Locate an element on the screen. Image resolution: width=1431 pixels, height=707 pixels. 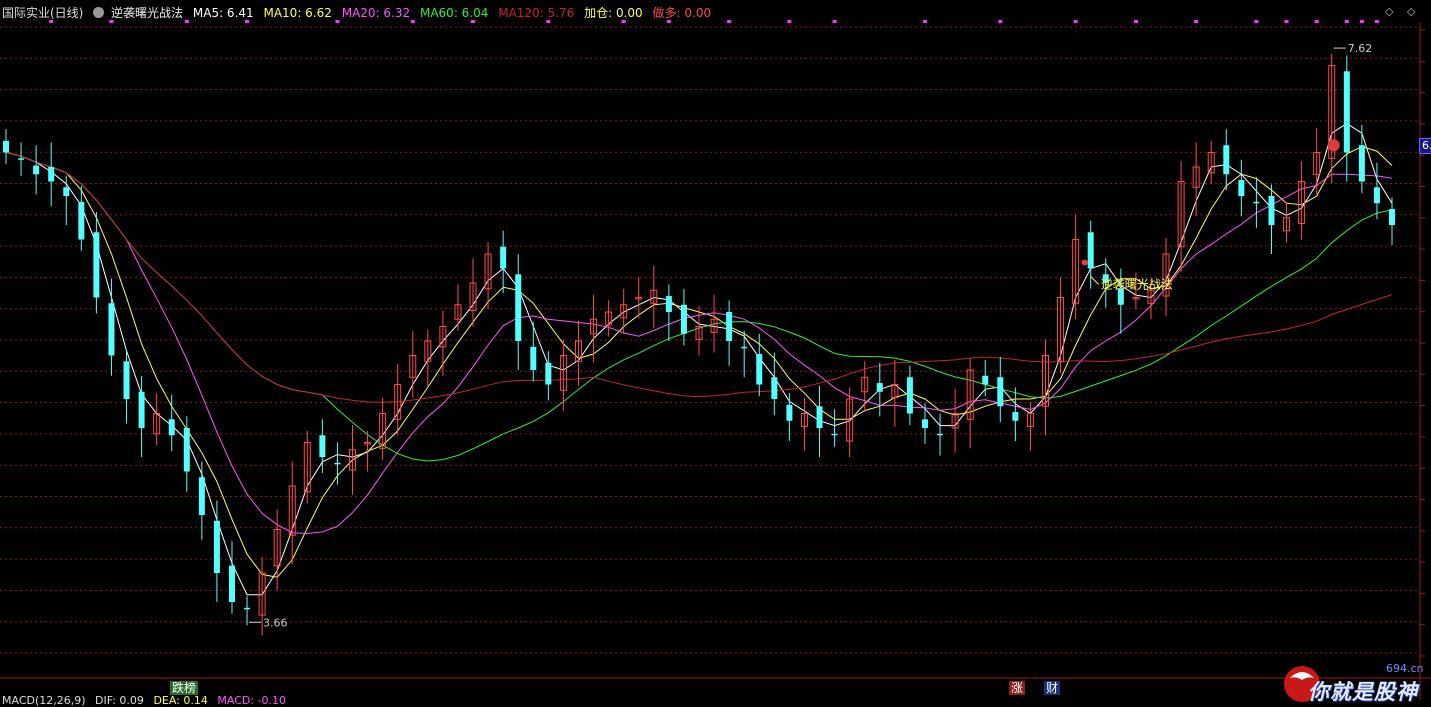
watermark-logo: 你就是股神 694.cn is located at coordinates (1355, 683).